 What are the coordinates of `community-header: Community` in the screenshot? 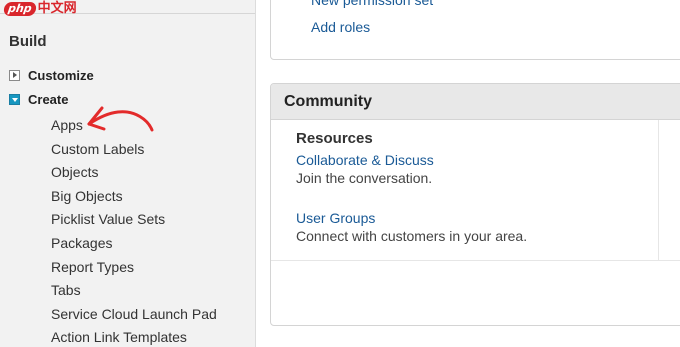 It's located at (475, 102).